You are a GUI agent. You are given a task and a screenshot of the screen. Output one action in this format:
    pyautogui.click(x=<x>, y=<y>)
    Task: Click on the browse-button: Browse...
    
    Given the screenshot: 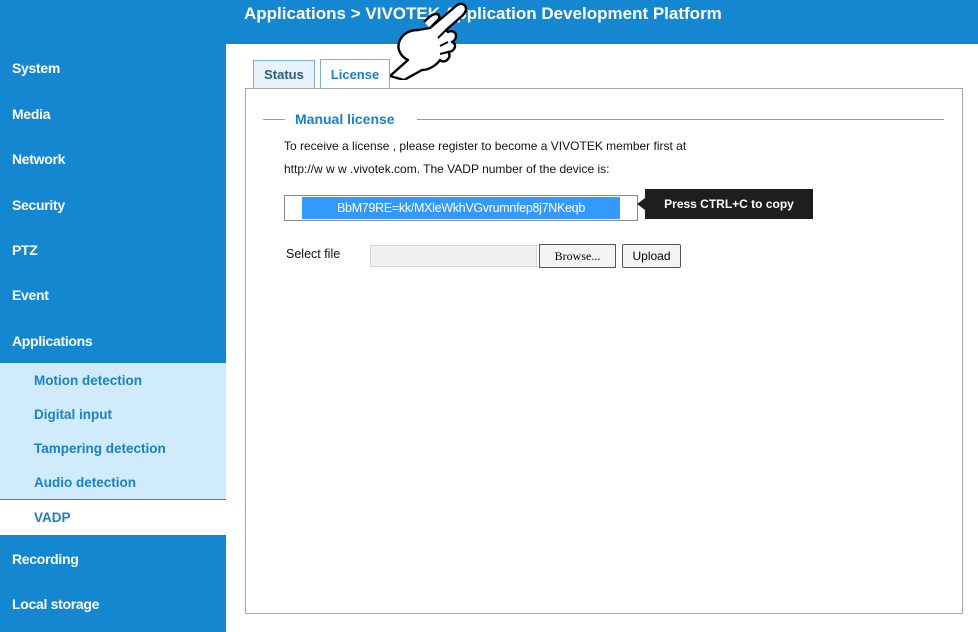 What is the action you would take?
    pyautogui.click(x=577, y=256)
    